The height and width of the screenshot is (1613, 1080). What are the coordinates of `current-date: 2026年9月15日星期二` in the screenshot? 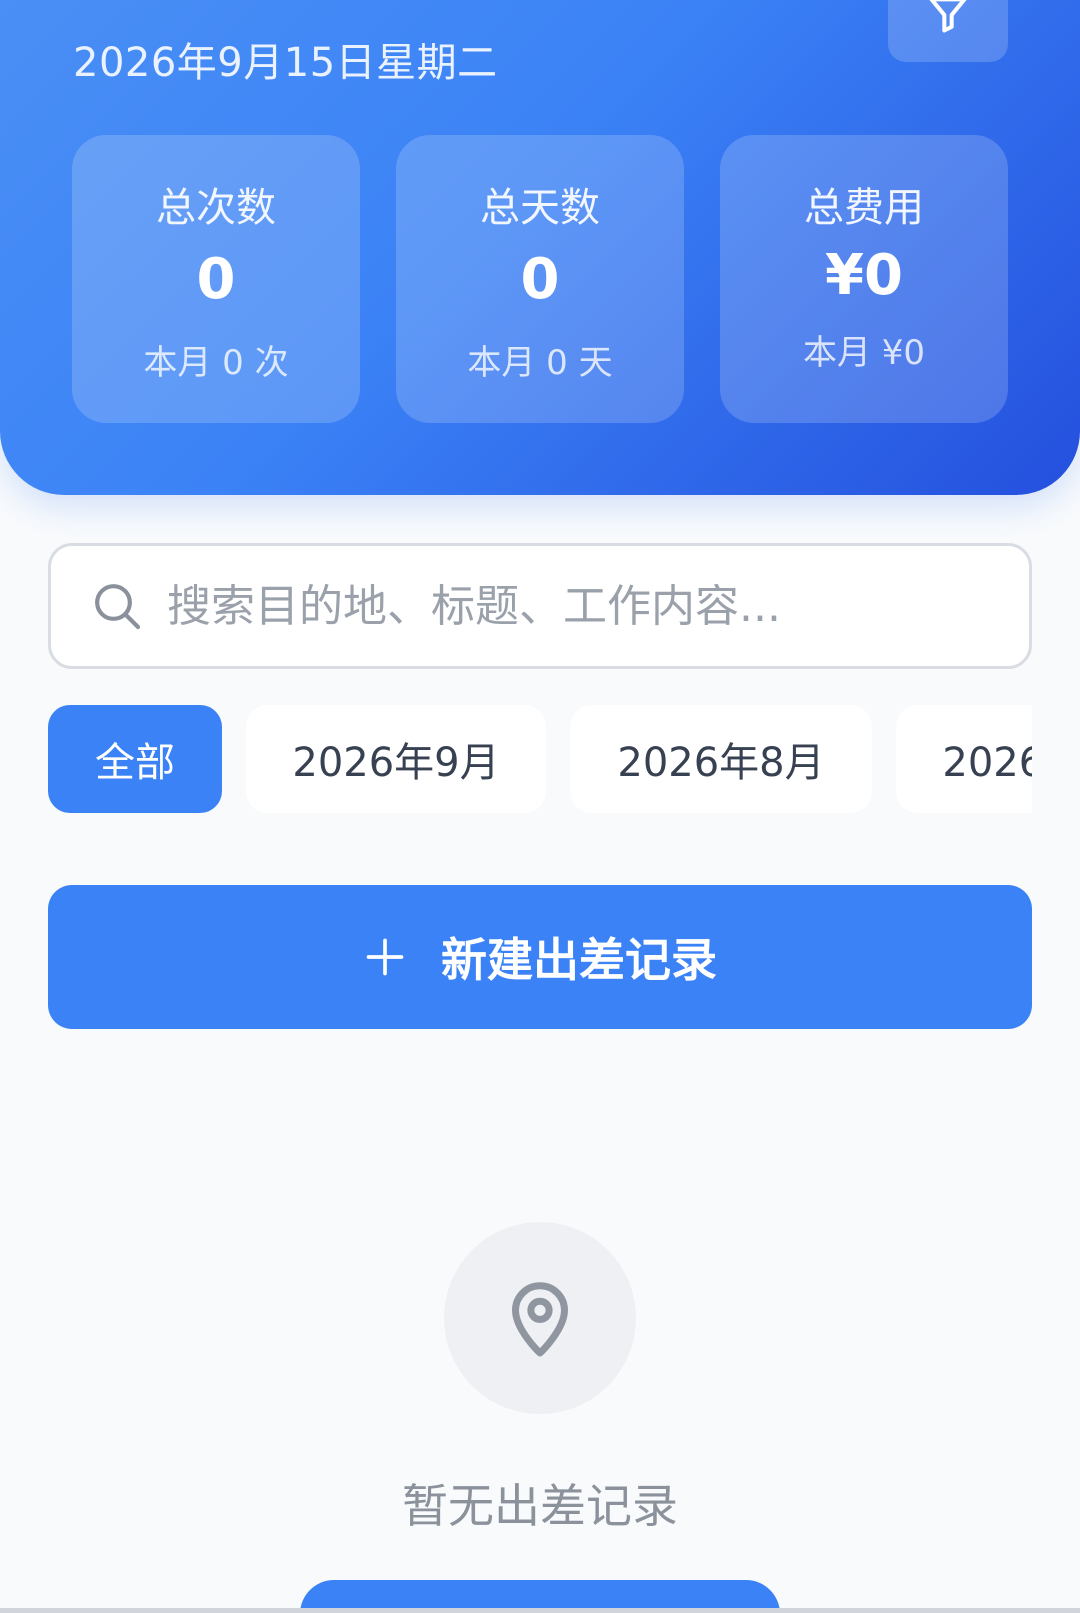 It's located at (285, 63).